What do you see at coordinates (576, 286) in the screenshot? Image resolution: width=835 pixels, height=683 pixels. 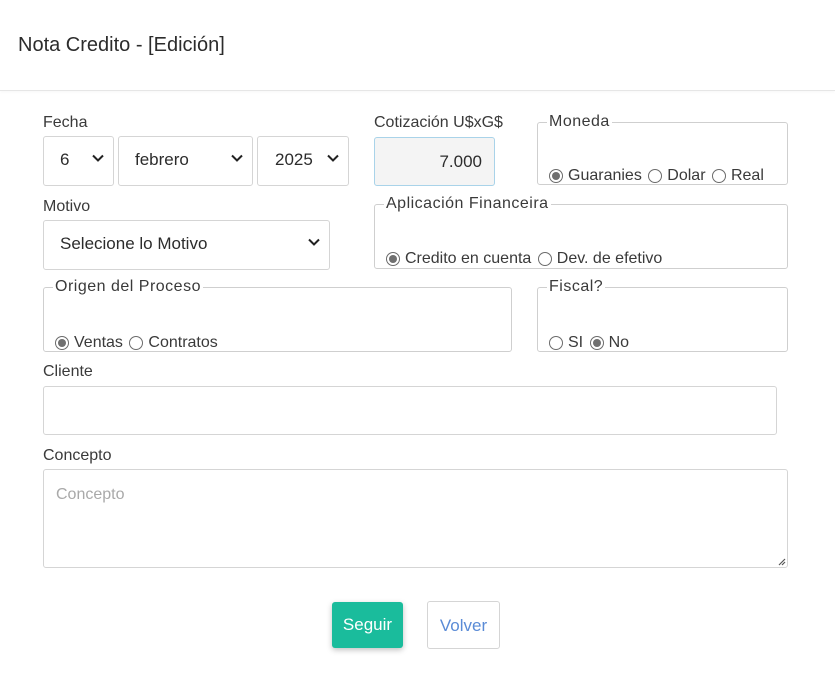 I see `fiscal-legend: Fiscal?` at bounding box center [576, 286].